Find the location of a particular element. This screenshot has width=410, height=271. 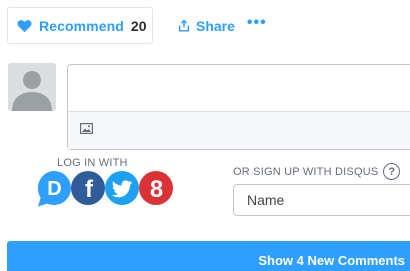

recommend-count: 20 is located at coordinates (138, 25).